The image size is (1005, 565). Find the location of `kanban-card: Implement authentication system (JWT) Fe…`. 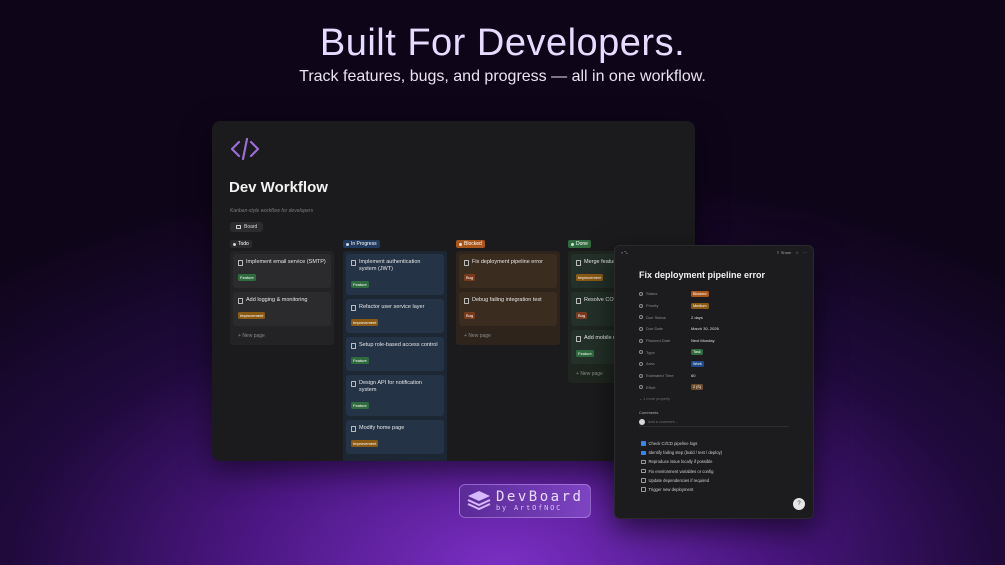

kanban-card: Implement authentication system (JWT) Fe… is located at coordinates (395, 274).